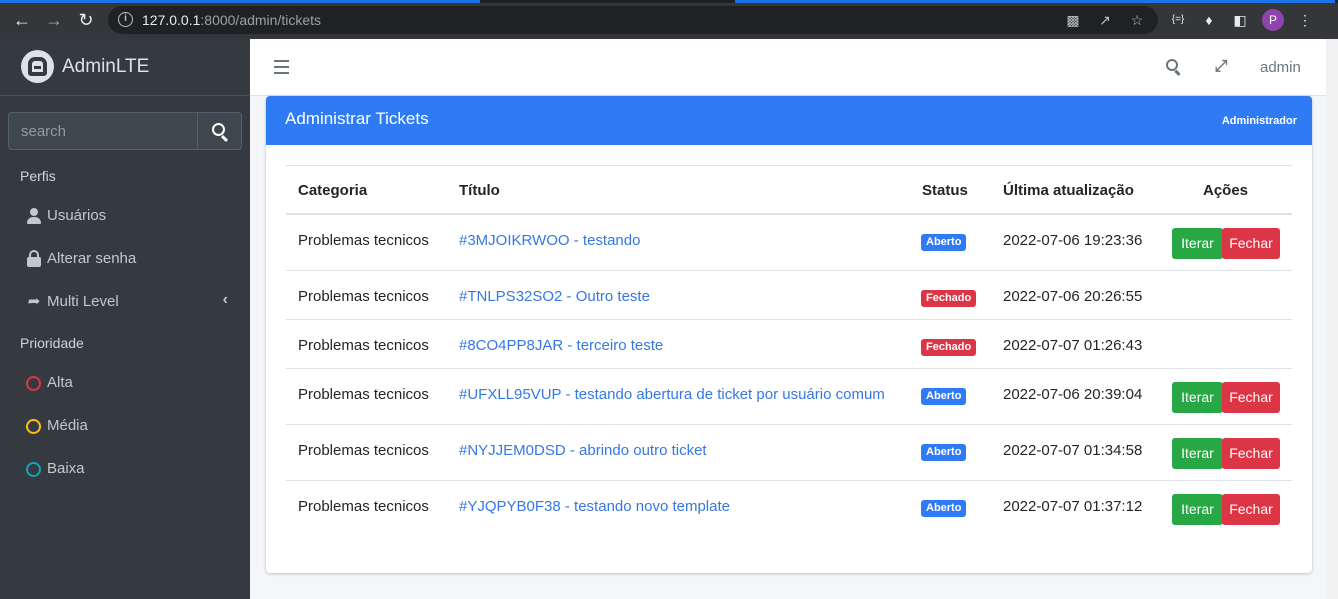 The height and width of the screenshot is (599, 1338). I want to click on share-icon: ➦, so click(34, 301).